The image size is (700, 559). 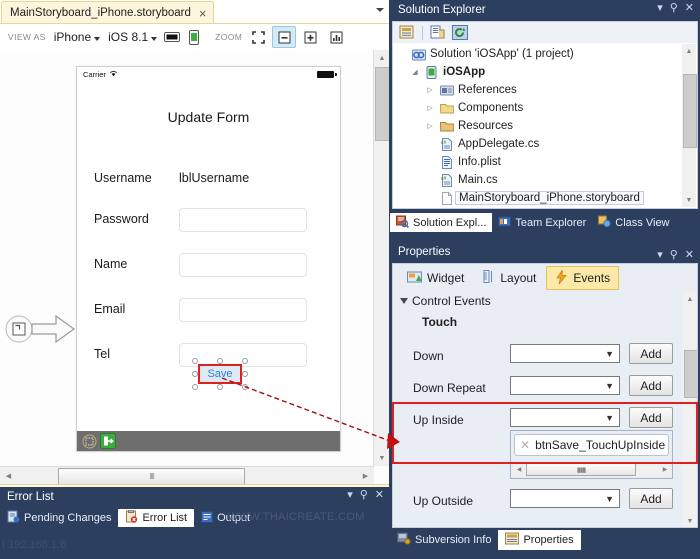 I want to click on tree-node-components: ▷ Components, so click(x=547, y=108).